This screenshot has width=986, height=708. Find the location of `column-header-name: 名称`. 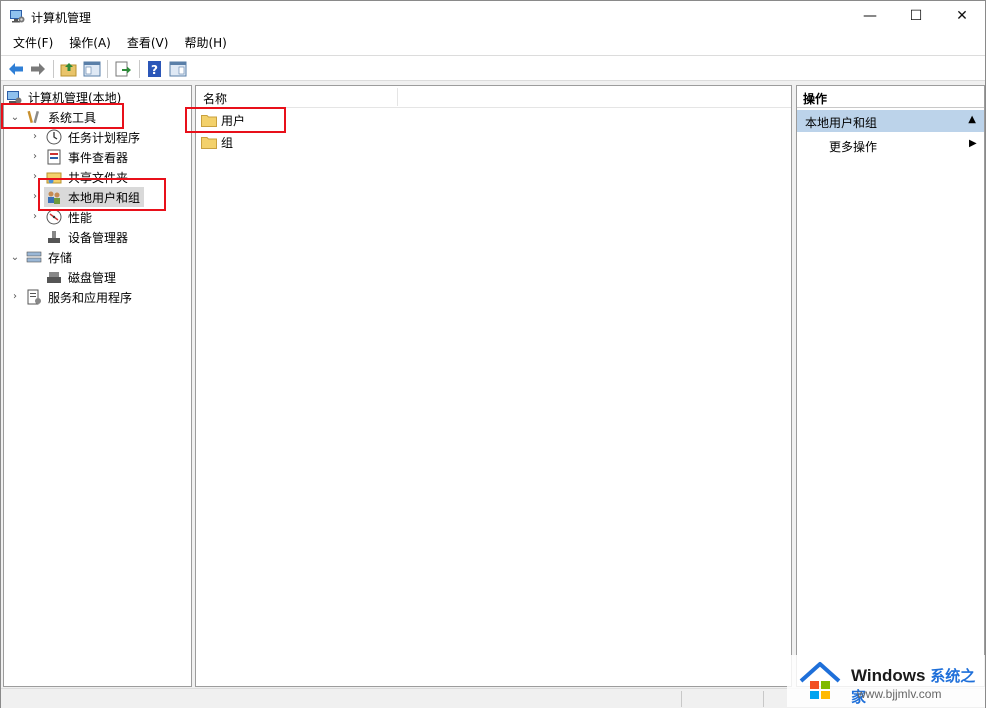

column-header-name: 名称 is located at coordinates (215, 98).